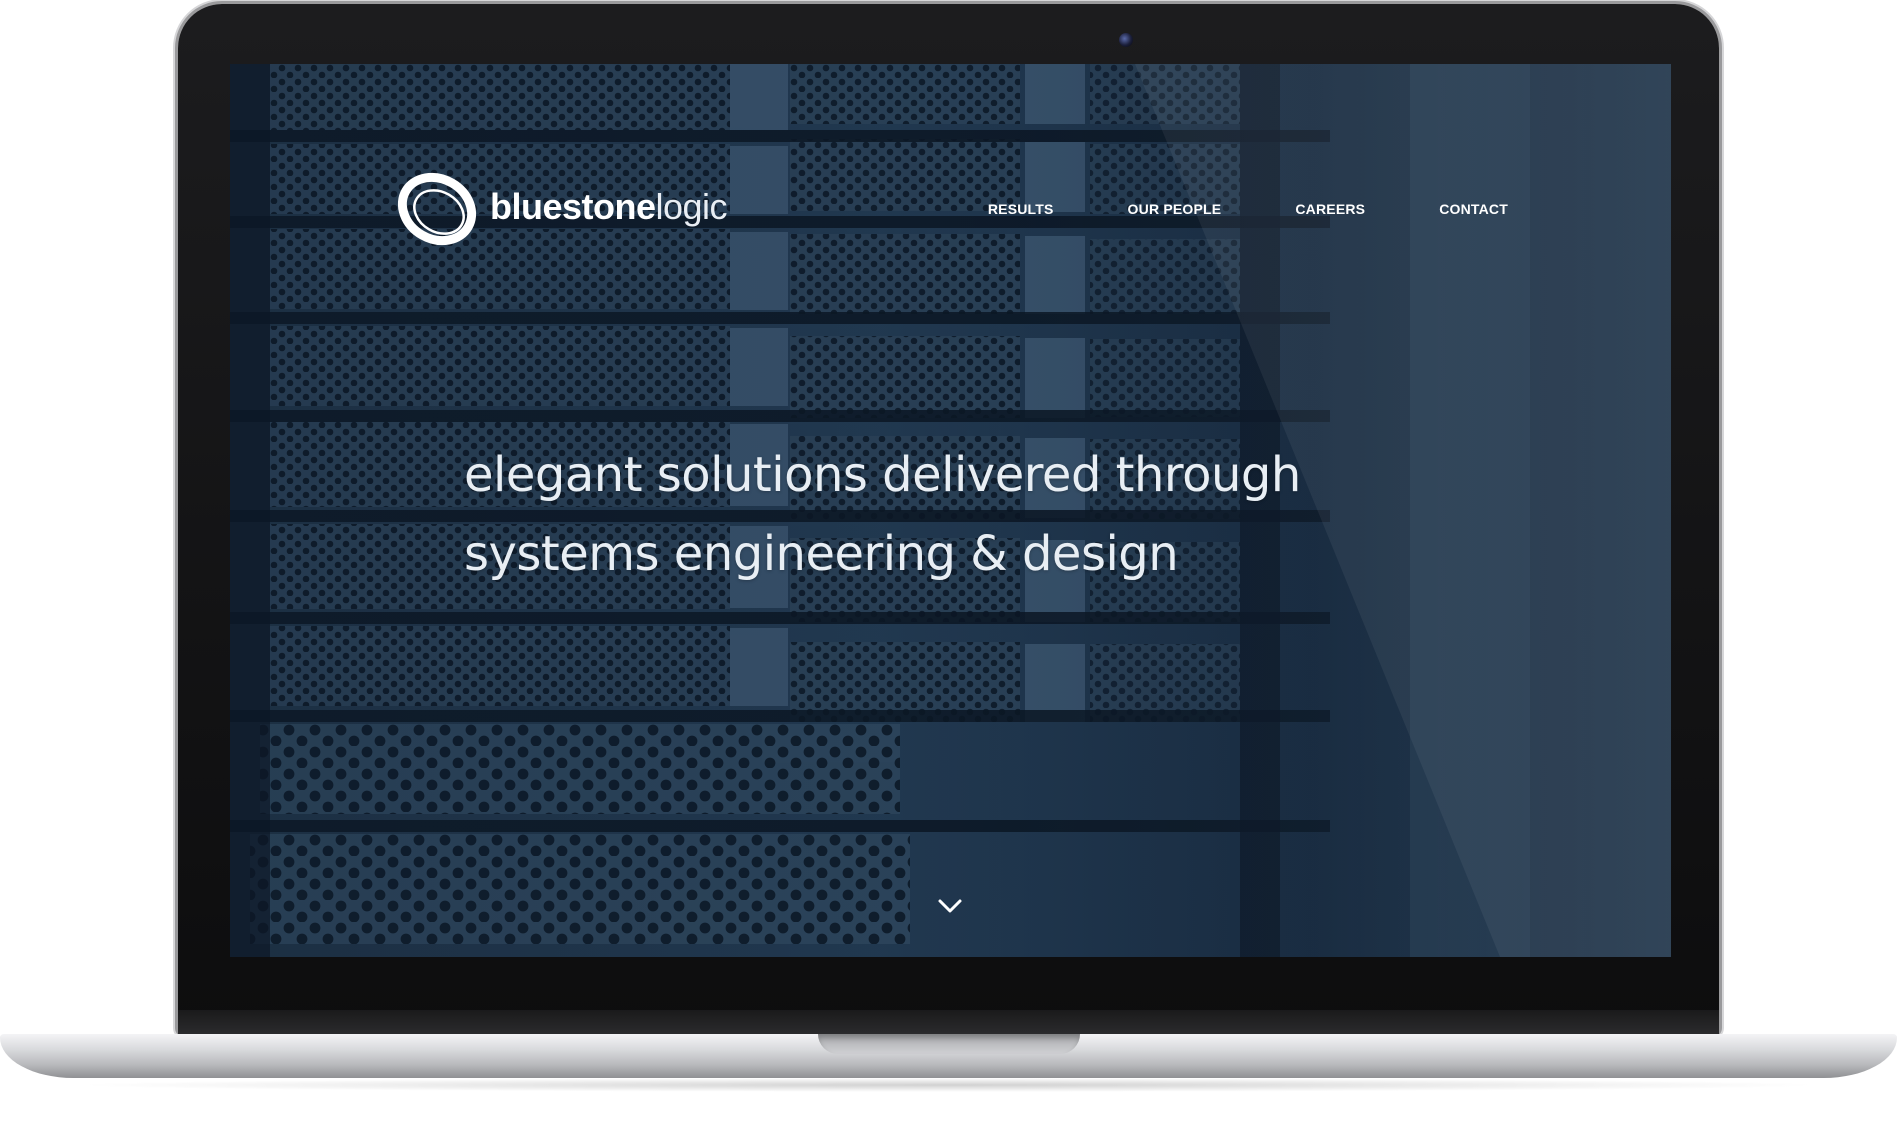 The height and width of the screenshot is (1133, 1897). I want to click on nav-our-people: OUR PEOPLE, so click(1175, 209).